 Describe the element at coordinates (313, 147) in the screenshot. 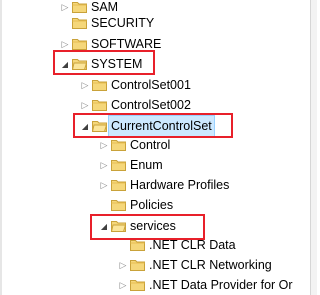

I see `vertical-scrollbar` at that location.